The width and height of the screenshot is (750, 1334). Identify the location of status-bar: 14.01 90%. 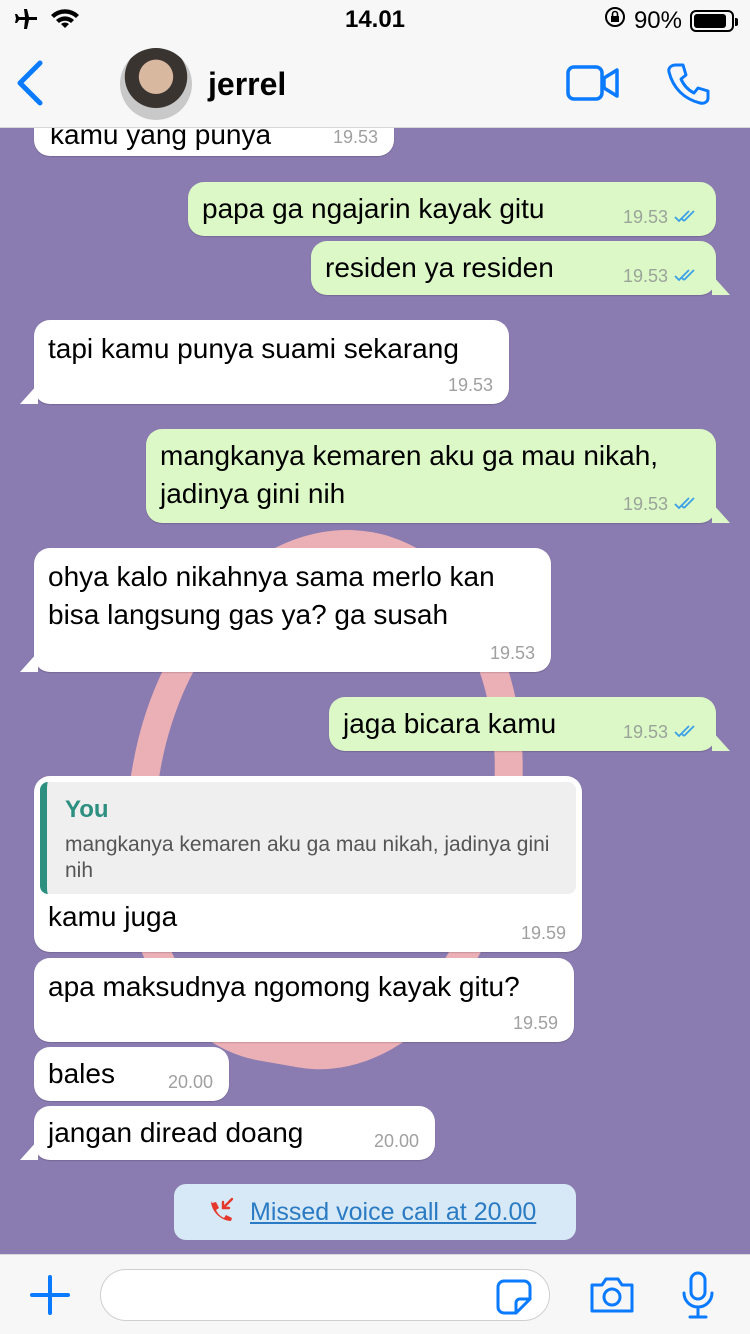
(375, 20).